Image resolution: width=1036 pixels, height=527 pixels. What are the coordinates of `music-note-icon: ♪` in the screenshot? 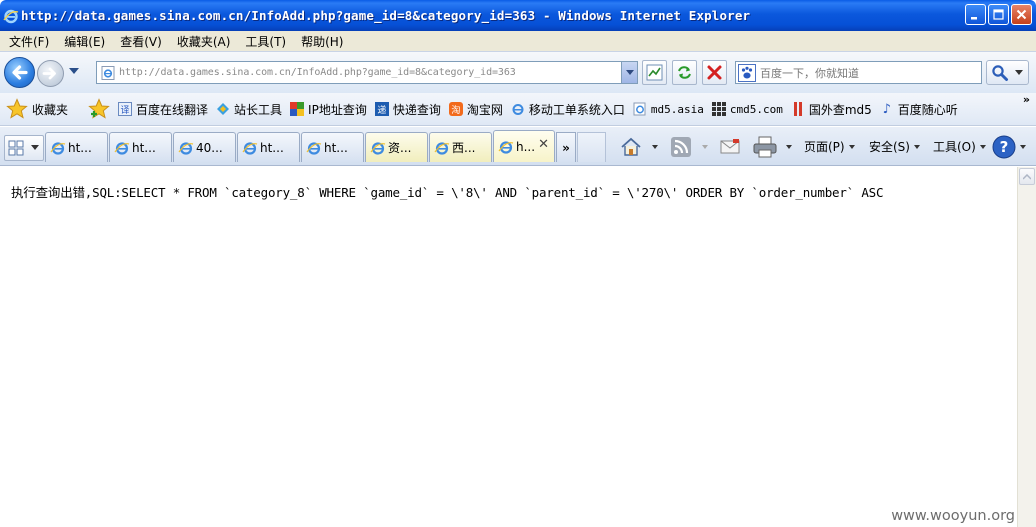 It's located at (886, 109).